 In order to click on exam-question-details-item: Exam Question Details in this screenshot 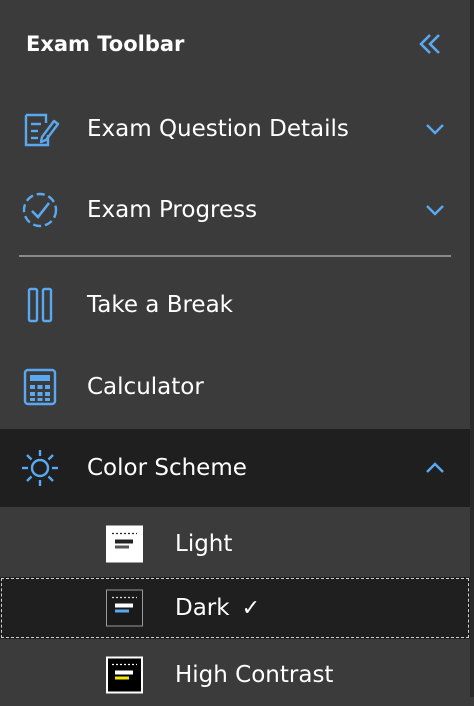, I will do `click(235, 129)`.